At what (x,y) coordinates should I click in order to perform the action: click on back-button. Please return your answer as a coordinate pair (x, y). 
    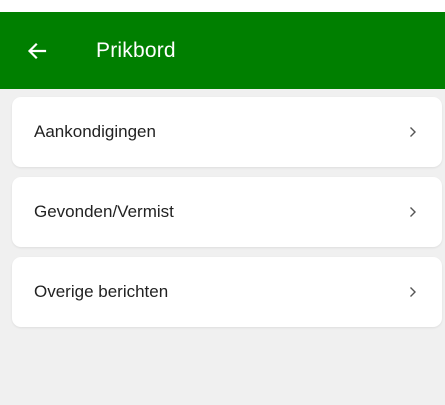
    Looking at the image, I should click on (37, 51).